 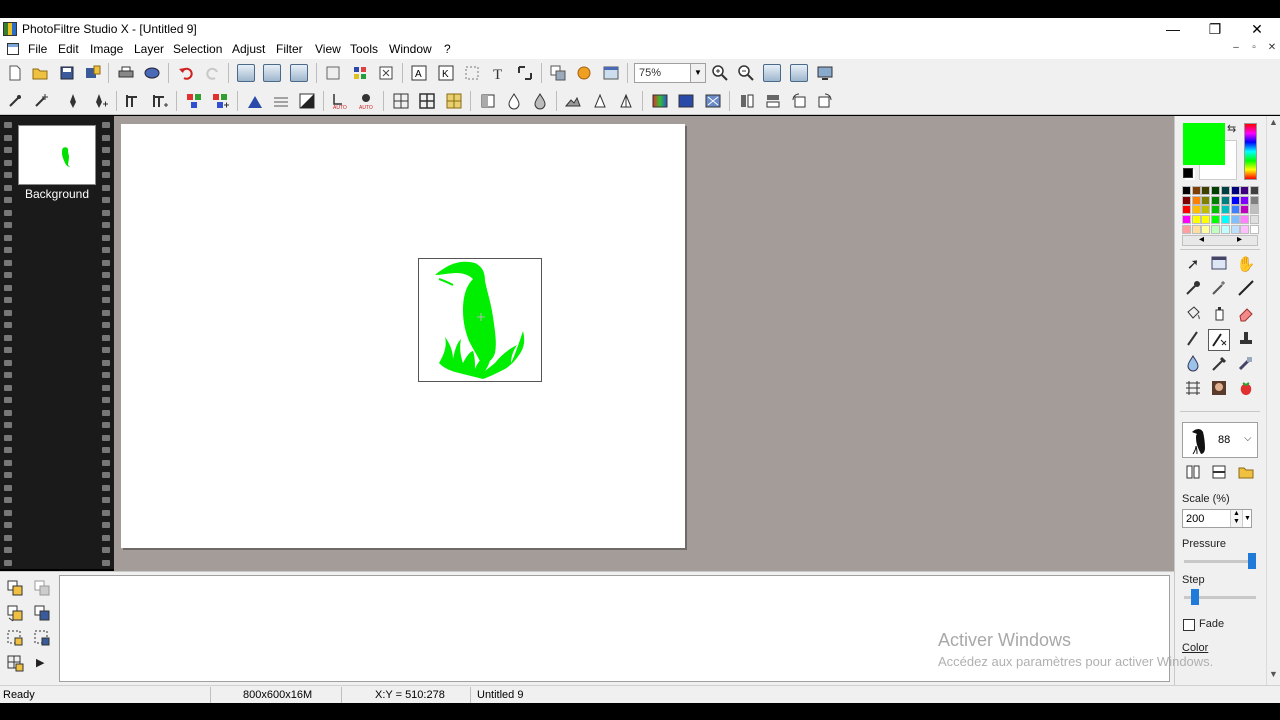 What do you see at coordinates (67, 73) in the screenshot?
I see `save-icon` at bounding box center [67, 73].